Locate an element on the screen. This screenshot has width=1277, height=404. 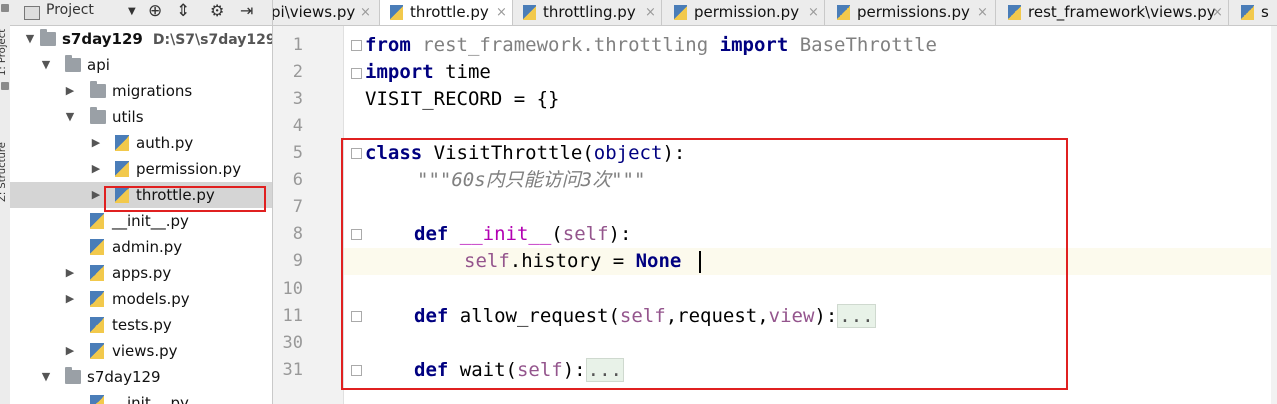
line-number: 1 is located at coordinates (297, 45).